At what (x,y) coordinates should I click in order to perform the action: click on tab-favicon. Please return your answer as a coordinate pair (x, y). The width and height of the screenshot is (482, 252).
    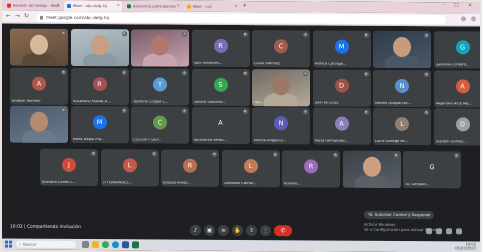
    Looking at the image, I should click on (129, 6).